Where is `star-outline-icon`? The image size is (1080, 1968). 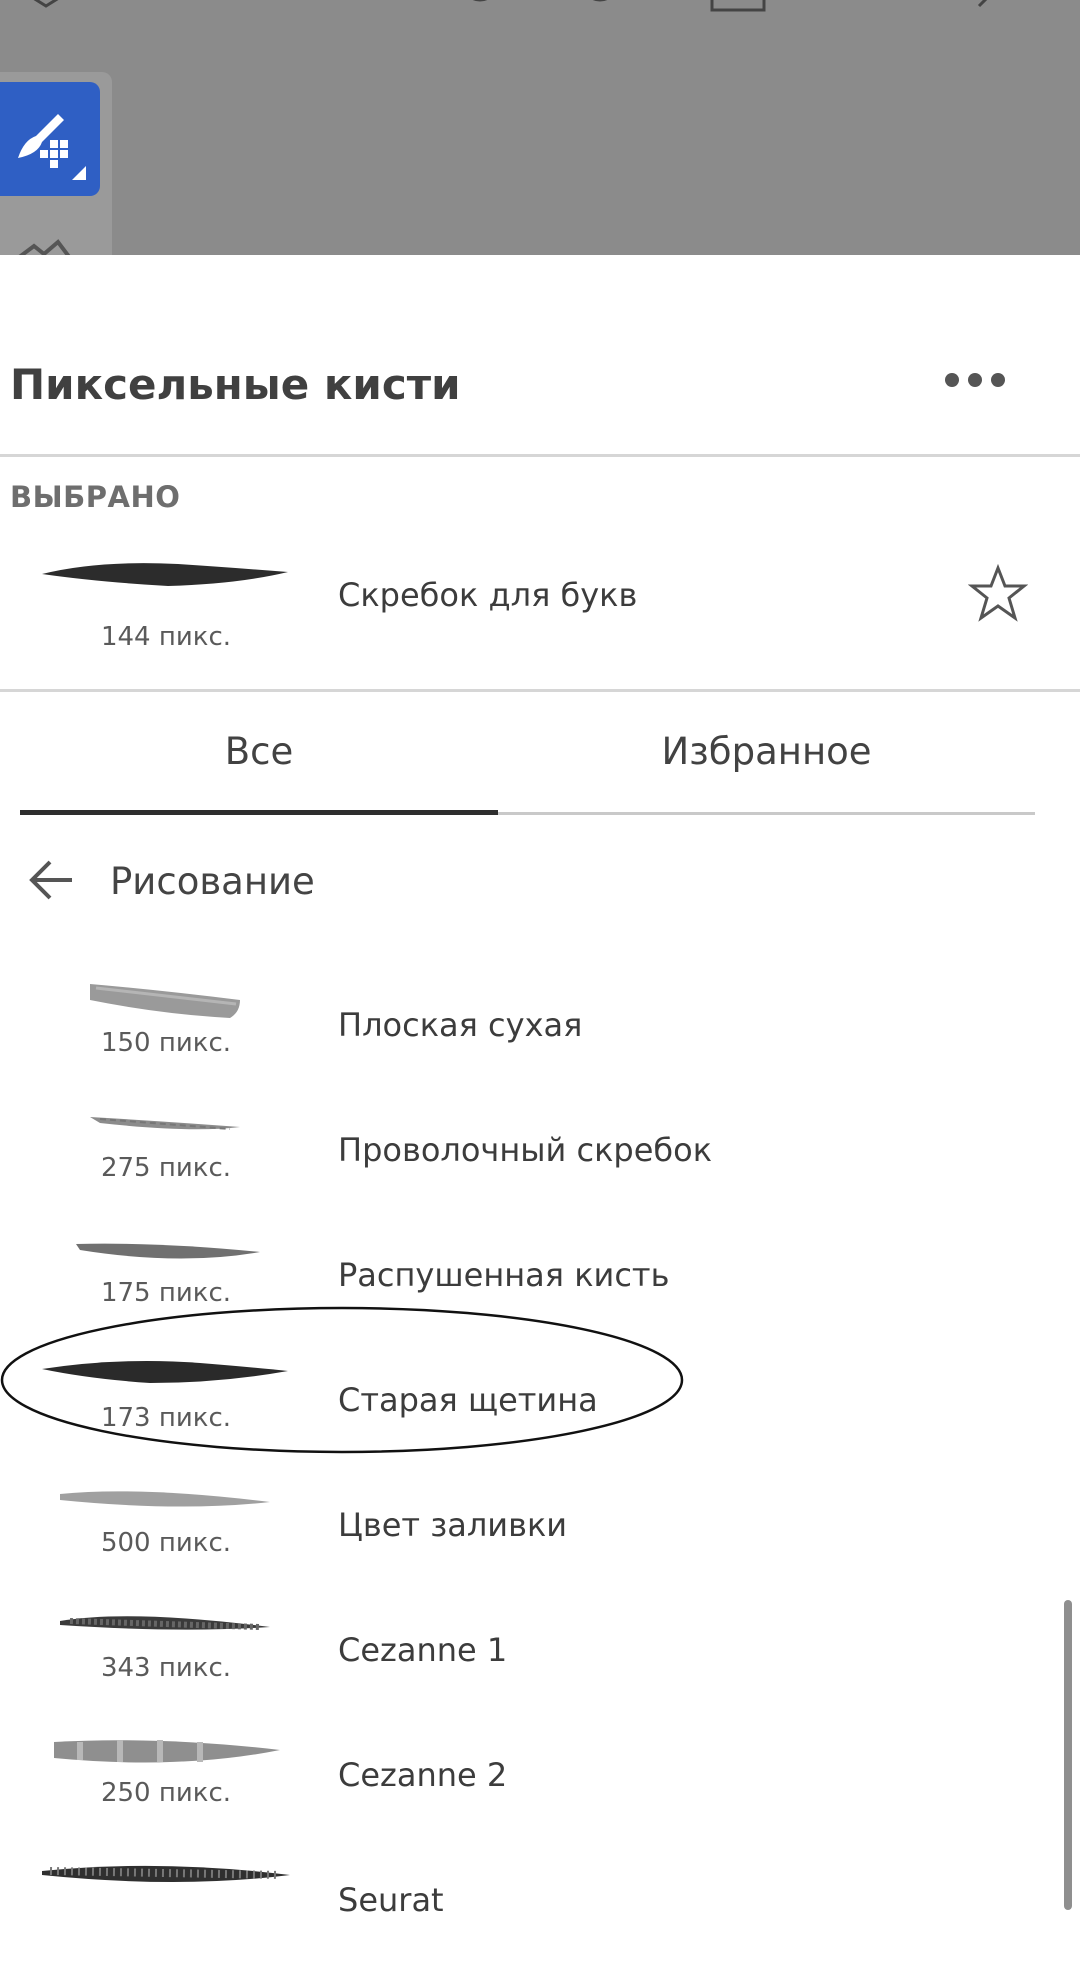 star-outline-icon is located at coordinates (998, 592).